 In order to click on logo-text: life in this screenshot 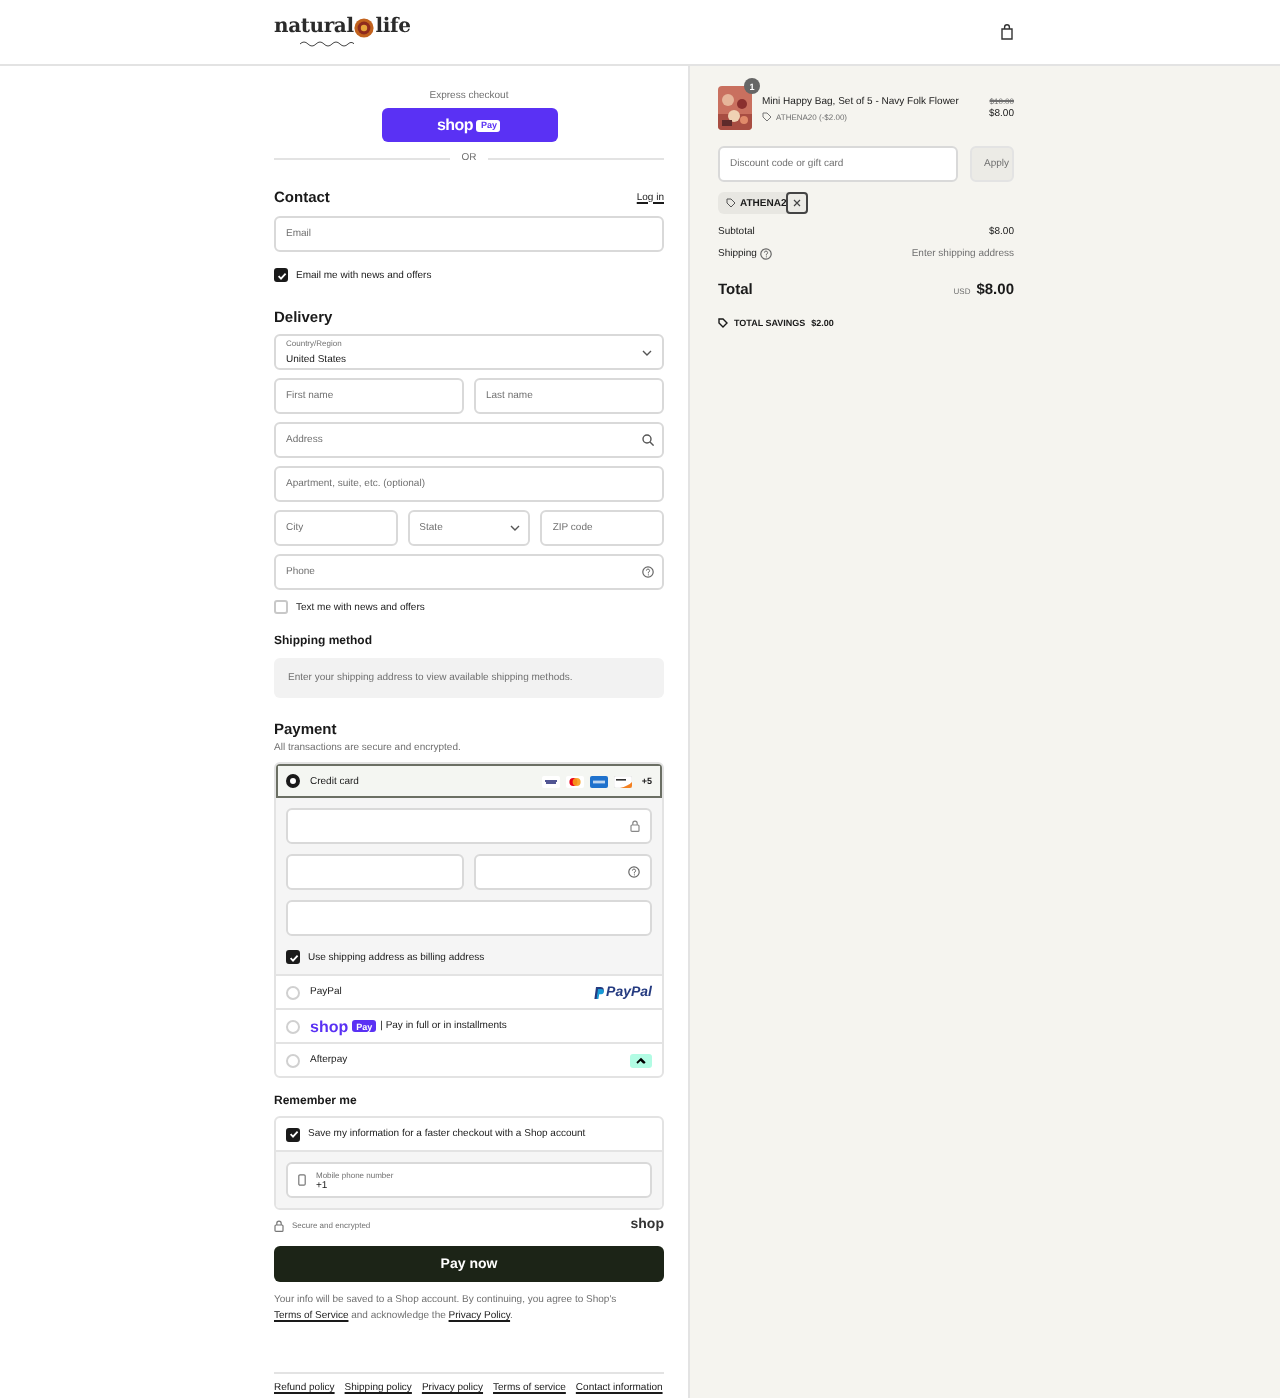, I will do `click(393, 27)`.